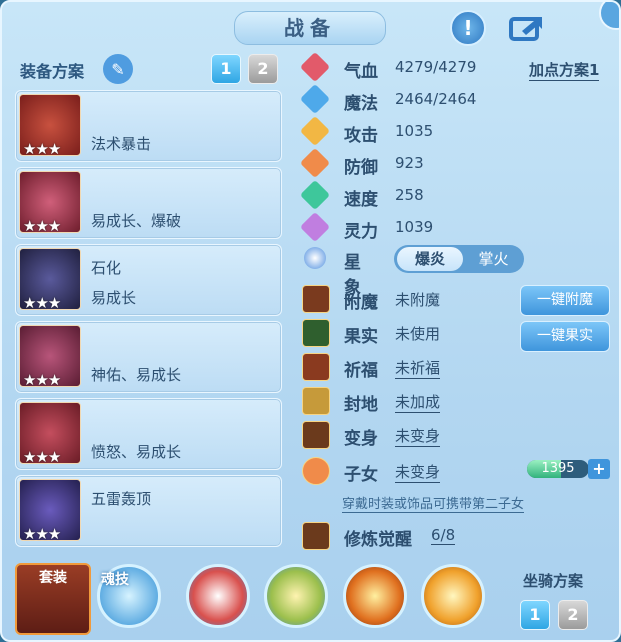 Image resolution: width=621 pixels, height=642 pixels. I want to click on equip-plan-1-button: 1, so click(226, 69).